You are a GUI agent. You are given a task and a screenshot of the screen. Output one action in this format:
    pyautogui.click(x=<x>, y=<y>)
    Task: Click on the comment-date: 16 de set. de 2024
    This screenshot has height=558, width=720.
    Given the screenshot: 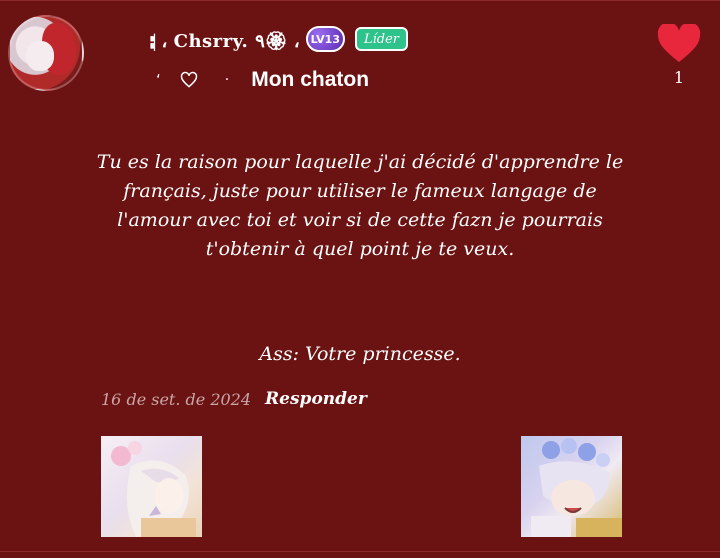 What is the action you would take?
    pyautogui.click(x=176, y=399)
    